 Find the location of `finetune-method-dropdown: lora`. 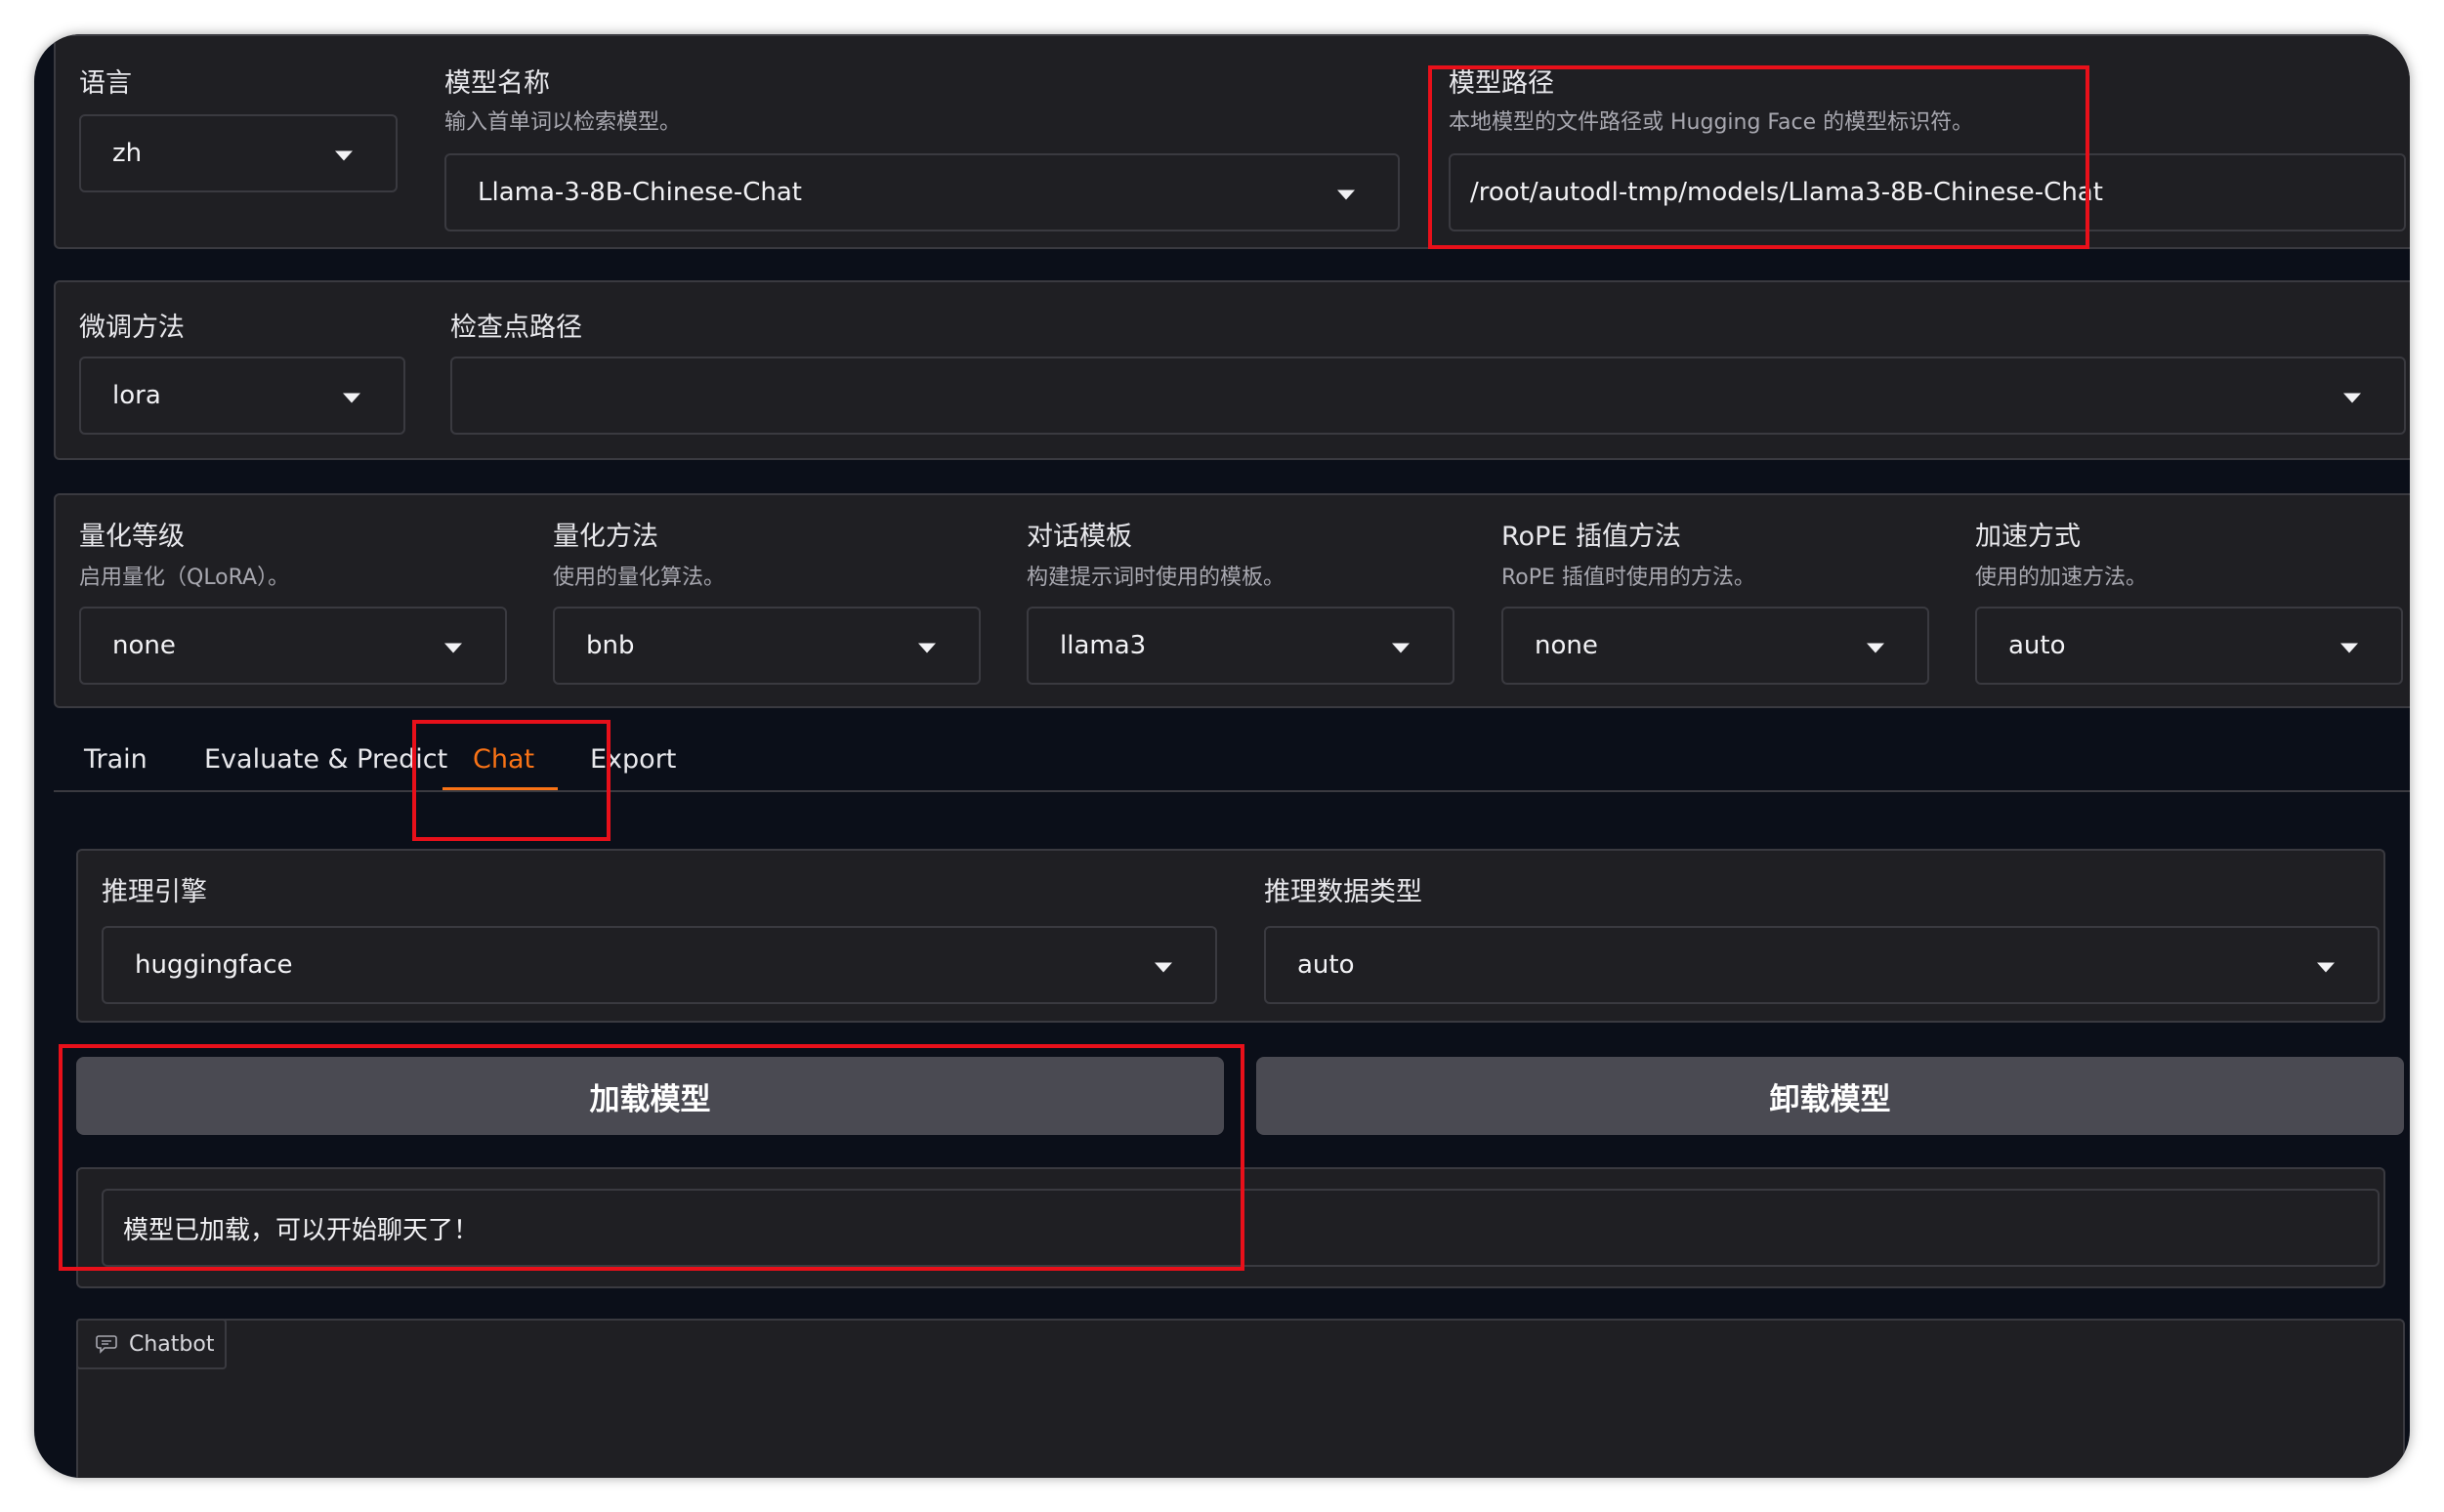

finetune-method-dropdown: lora is located at coordinates (242, 396).